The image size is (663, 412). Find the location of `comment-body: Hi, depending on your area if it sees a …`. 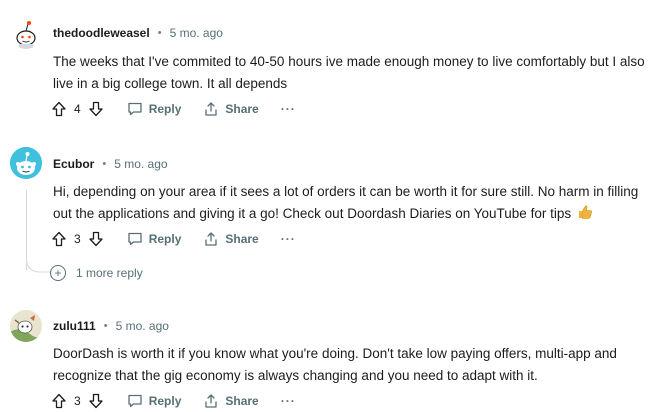

comment-body: Hi, depending on your area if it sees a … is located at coordinates (353, 203).